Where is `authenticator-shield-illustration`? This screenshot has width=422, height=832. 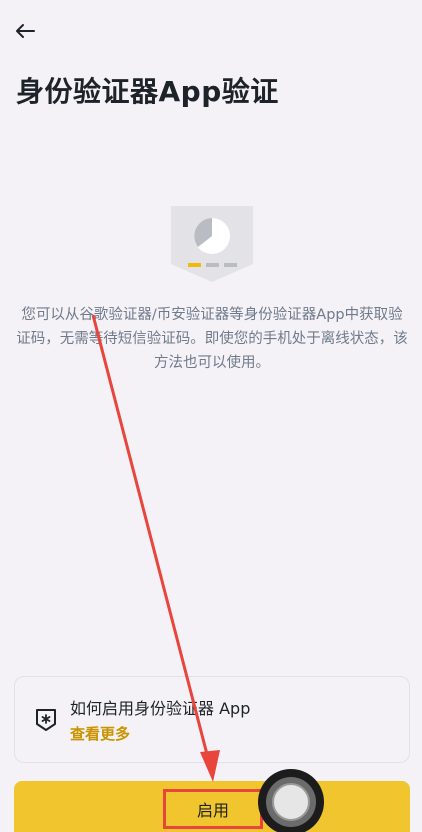 authenticator-shield-illustration is located at coordinates (212, 244).